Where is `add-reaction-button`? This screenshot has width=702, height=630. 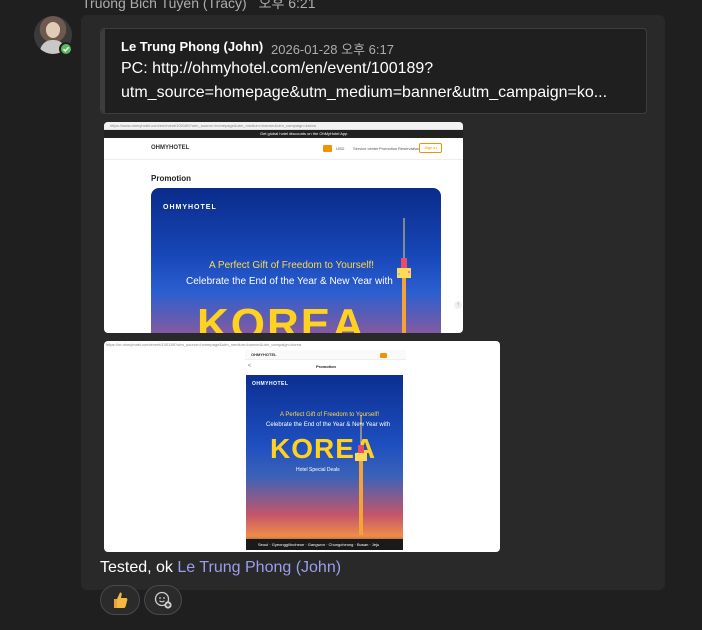 add-reaction-button is located at coordinates (163, 600).